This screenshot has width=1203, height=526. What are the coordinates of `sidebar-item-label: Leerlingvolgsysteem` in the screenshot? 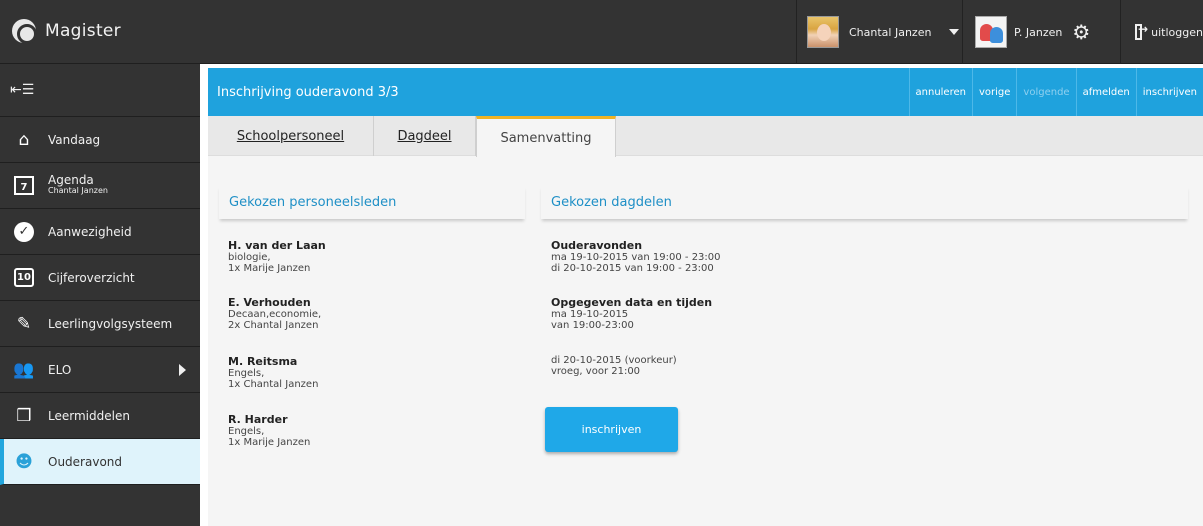 It's located at (110, 323).